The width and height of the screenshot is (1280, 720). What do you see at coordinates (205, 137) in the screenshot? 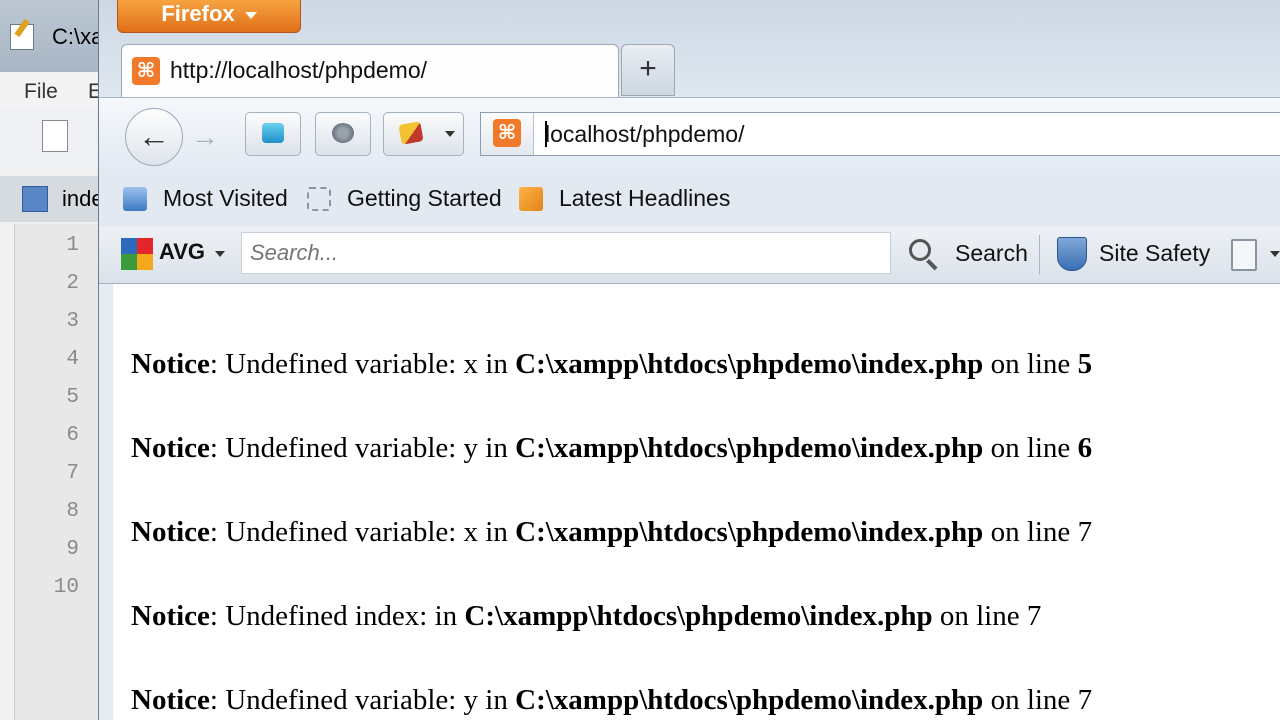
I see `forward-button: →` at bounding box center [205, 137].